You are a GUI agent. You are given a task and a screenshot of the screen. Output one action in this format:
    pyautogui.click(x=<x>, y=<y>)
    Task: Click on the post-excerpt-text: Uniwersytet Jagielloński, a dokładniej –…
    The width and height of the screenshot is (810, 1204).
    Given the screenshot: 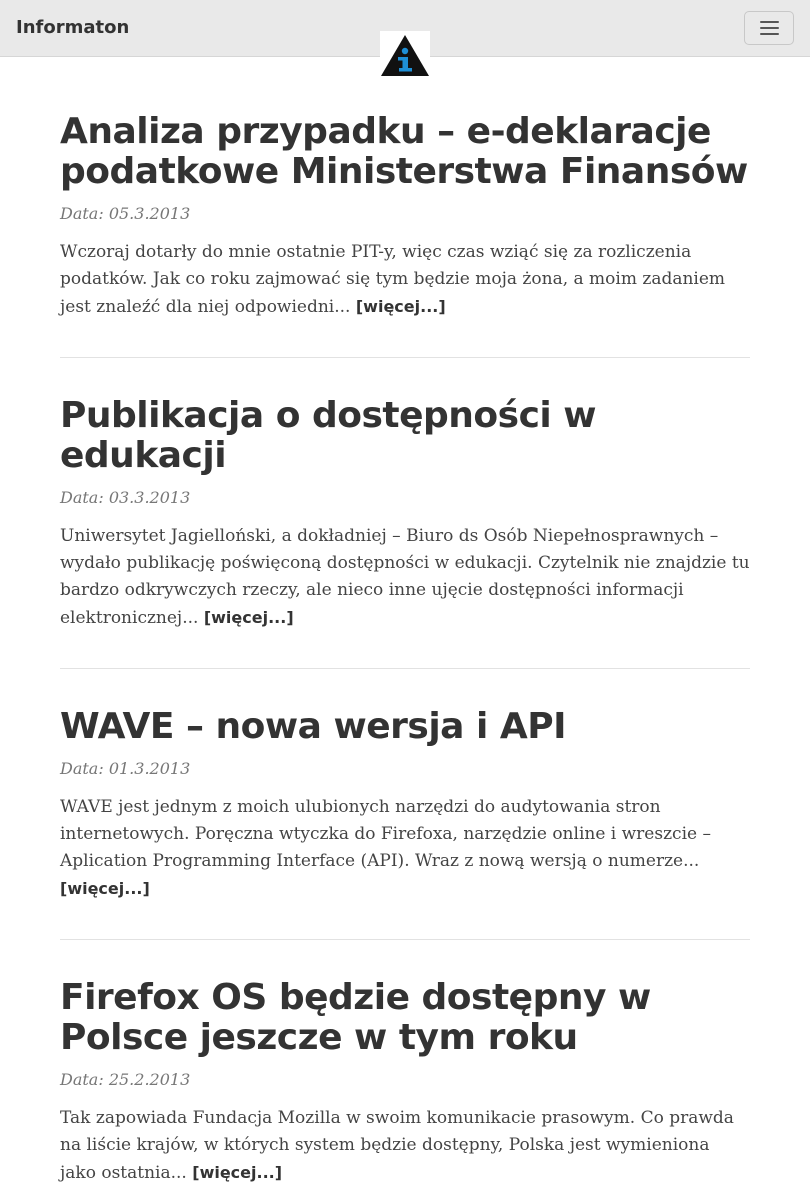 What is the action you would take?
    pyautogui.click(x=405, y=577)
    